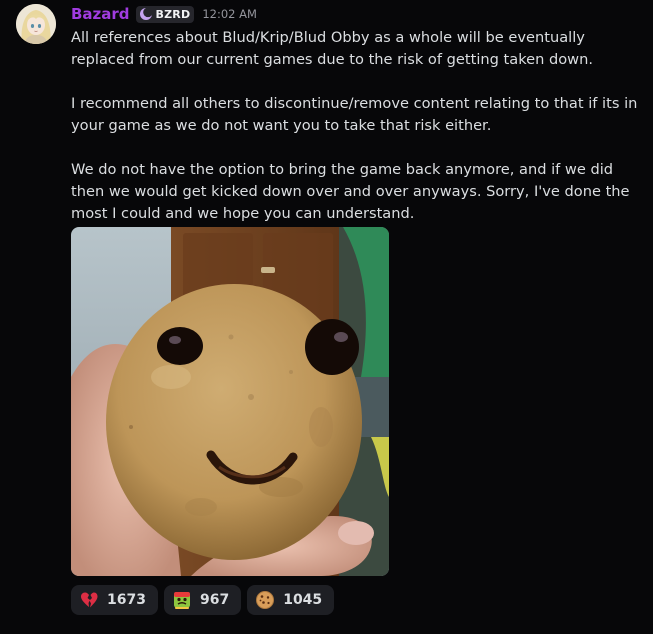 The image size is (653, 634). I want to click on server-tag: BZRD, so click(165, 14).